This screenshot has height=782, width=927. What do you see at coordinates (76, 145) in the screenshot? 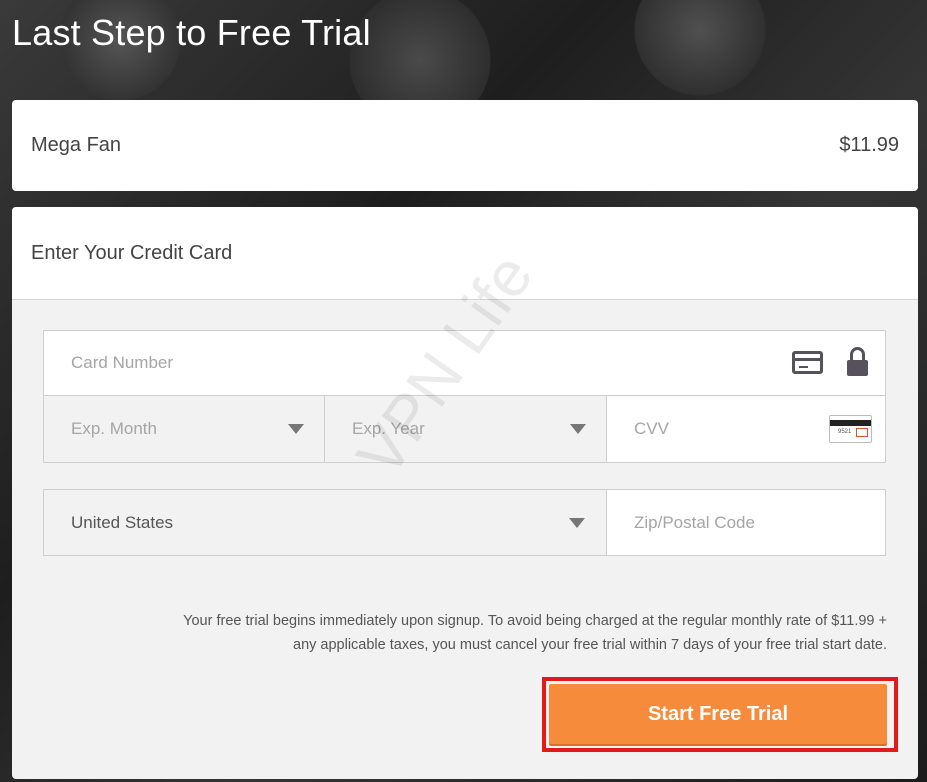
I see `plan-name: Mega Fan` at bounding box center [76, 145].